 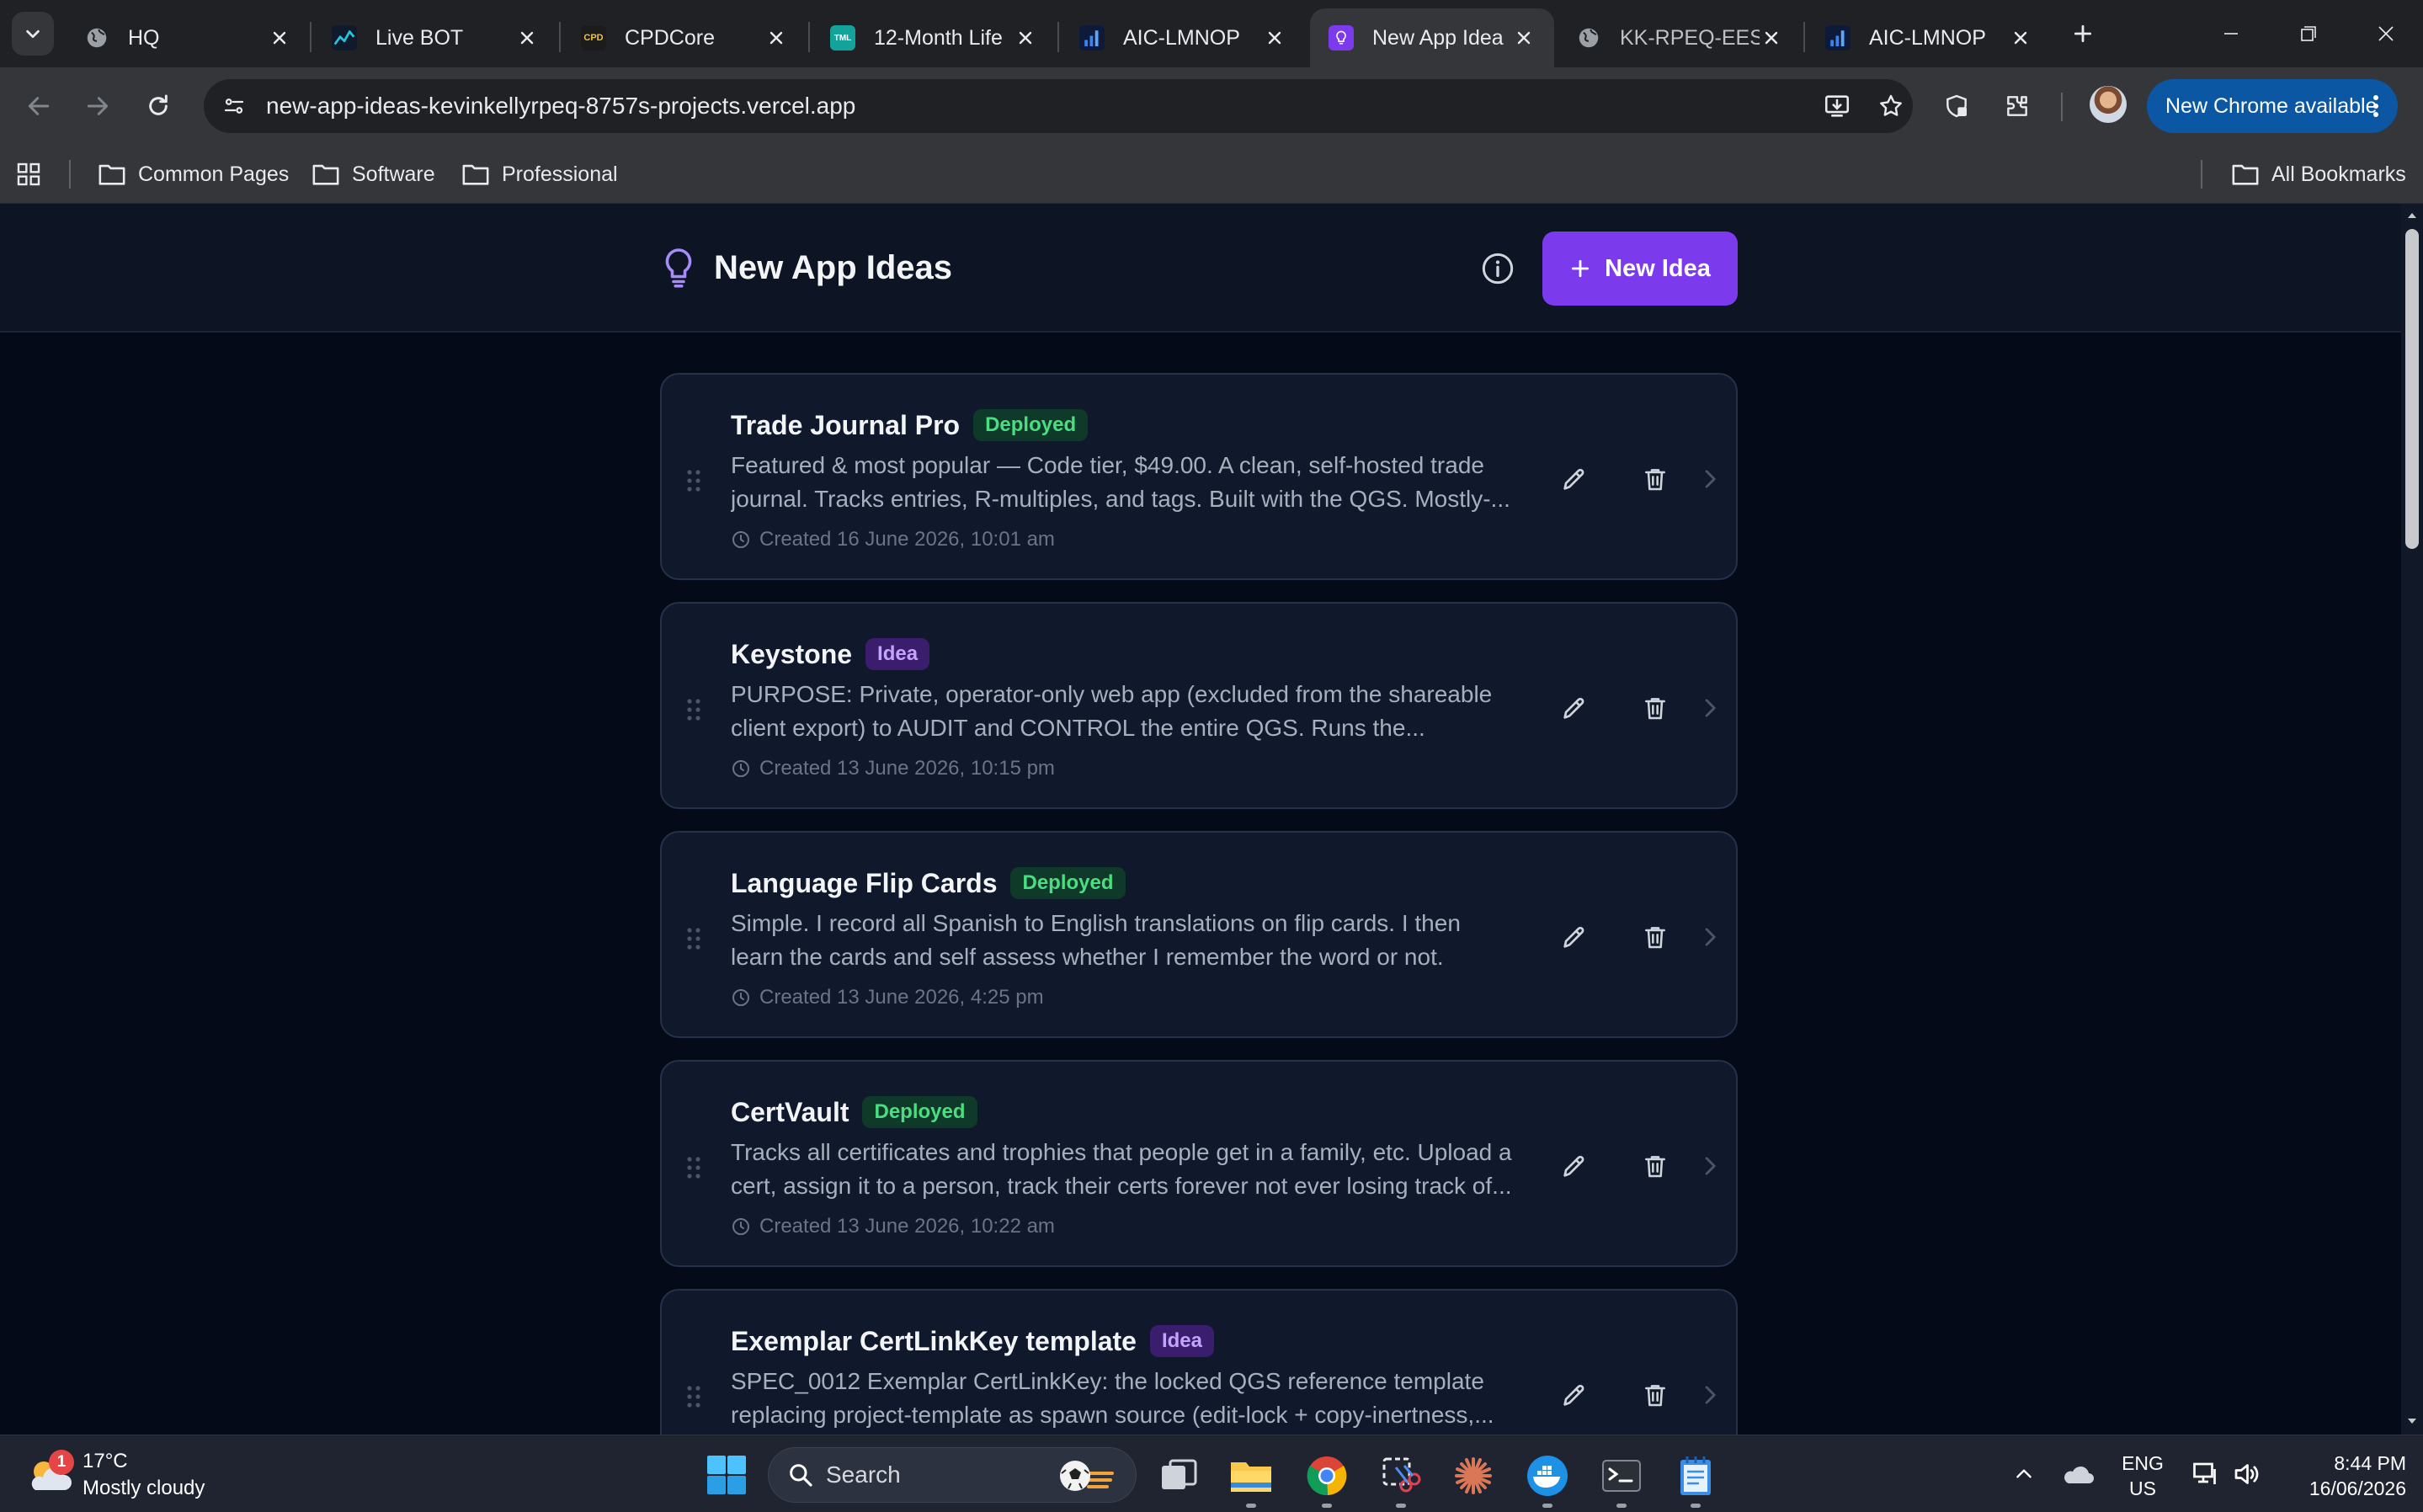 What do you see at coordinates (2143, 1488) in the screenshot?
I see `region-code: US` at bounding box center [2143, 1488].